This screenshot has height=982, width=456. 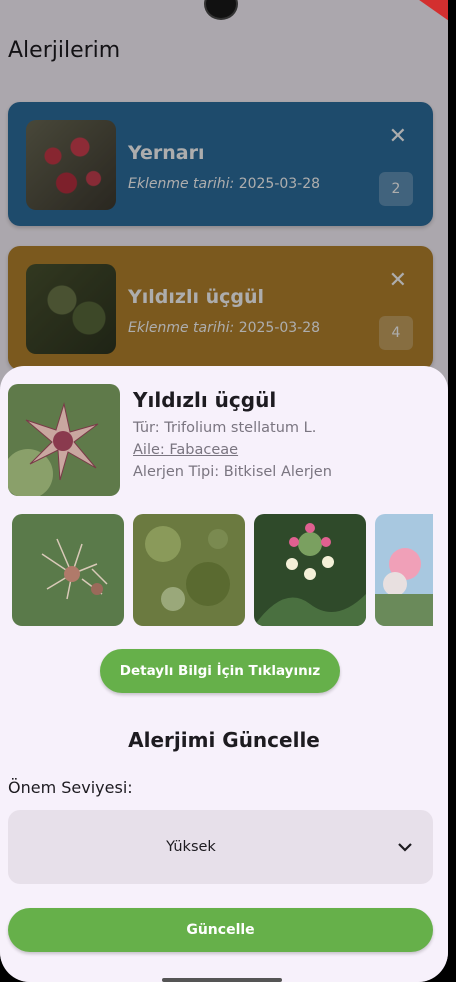 I want to click on detail-info-button: Detaylı Bilgi İçin Tıklayınız, so click(x=220, y=671).